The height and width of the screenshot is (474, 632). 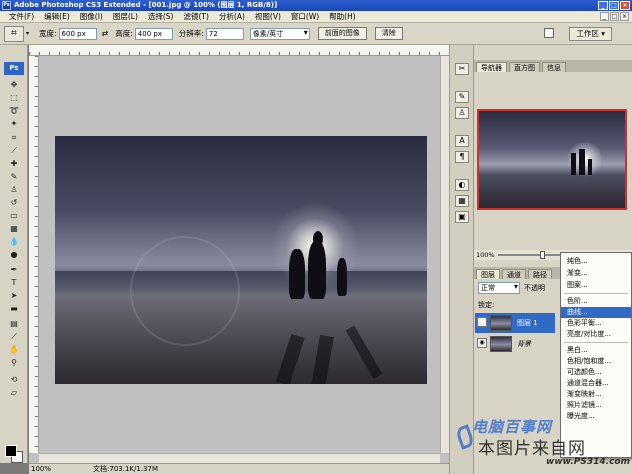 What do you see at coordinates (57, 16) in the screenshot?
I see `menu-edit: 编辑(E)` at bounding box center [57, 16].